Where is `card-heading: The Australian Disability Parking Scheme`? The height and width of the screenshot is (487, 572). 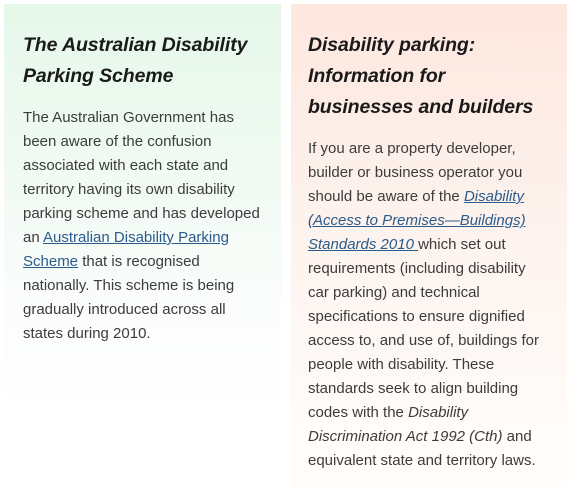
card-heading: The Australian Disability Parking Scheme is located at coordinates (135, 60).